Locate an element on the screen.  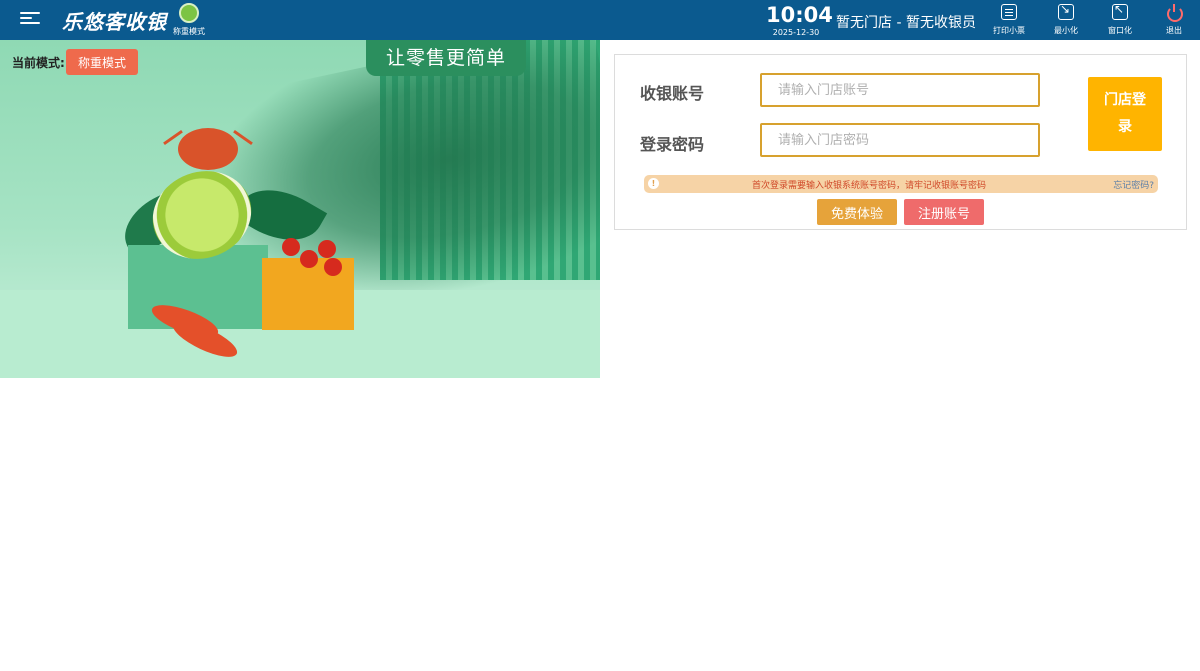
minimize-icon is located at coordinates (1066, 11).